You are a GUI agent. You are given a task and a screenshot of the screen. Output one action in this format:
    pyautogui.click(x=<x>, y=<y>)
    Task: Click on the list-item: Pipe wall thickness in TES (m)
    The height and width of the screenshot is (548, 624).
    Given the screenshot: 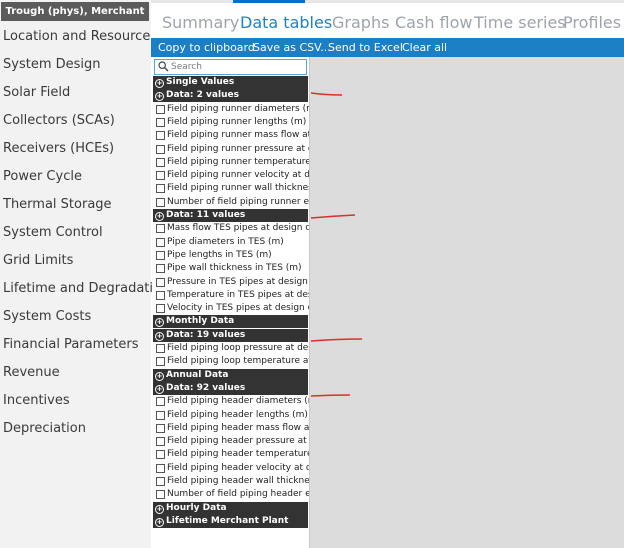 What is the action you would take?
    pyautogui.click(x=230, y=268)
    